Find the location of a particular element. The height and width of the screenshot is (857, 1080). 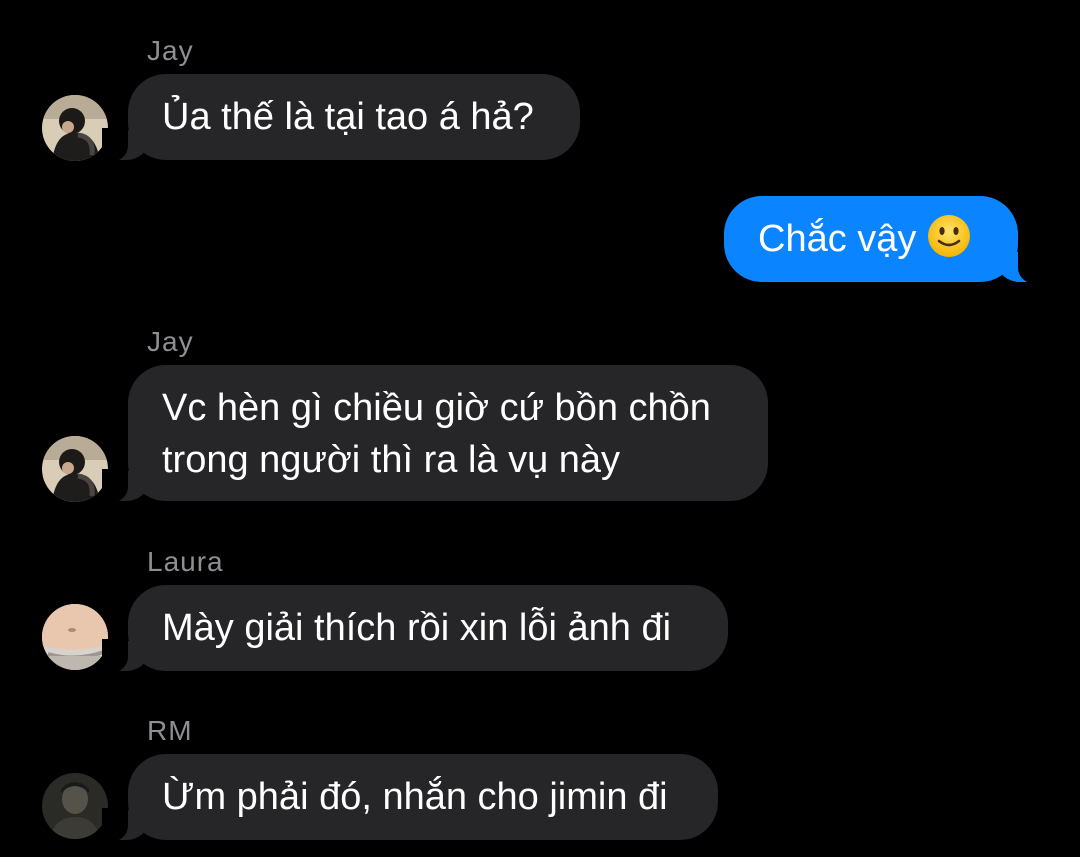

slightly-smiling-face-icon is located at coordinates (949, 243).